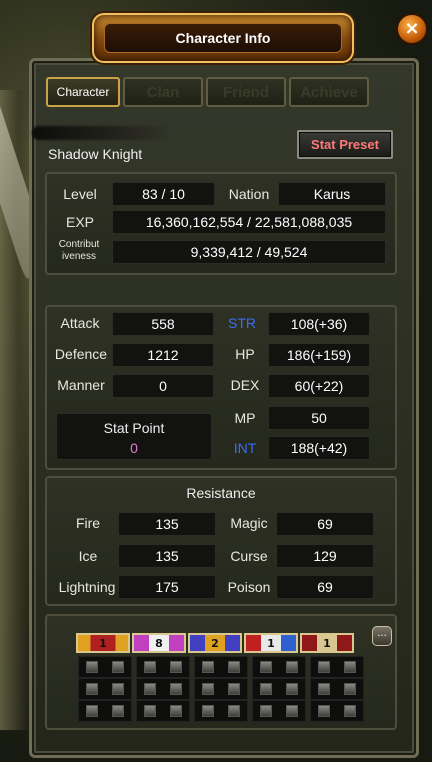 Image resolution: width=432 pixels, height=762 pixels. I want to click on poison-label: Poison, so click(249, 587).